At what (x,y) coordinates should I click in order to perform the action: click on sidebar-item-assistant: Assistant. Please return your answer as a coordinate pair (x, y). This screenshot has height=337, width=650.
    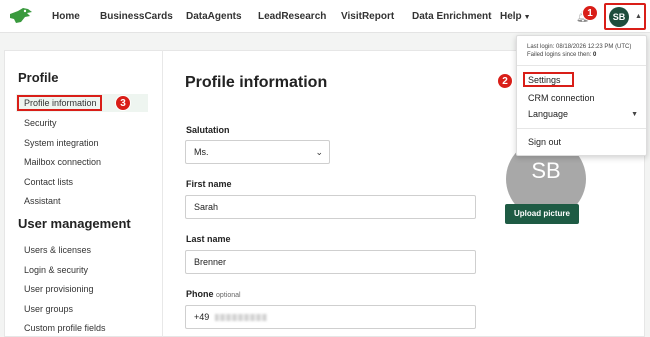
    Looking at the image, I should click on (42, 201).